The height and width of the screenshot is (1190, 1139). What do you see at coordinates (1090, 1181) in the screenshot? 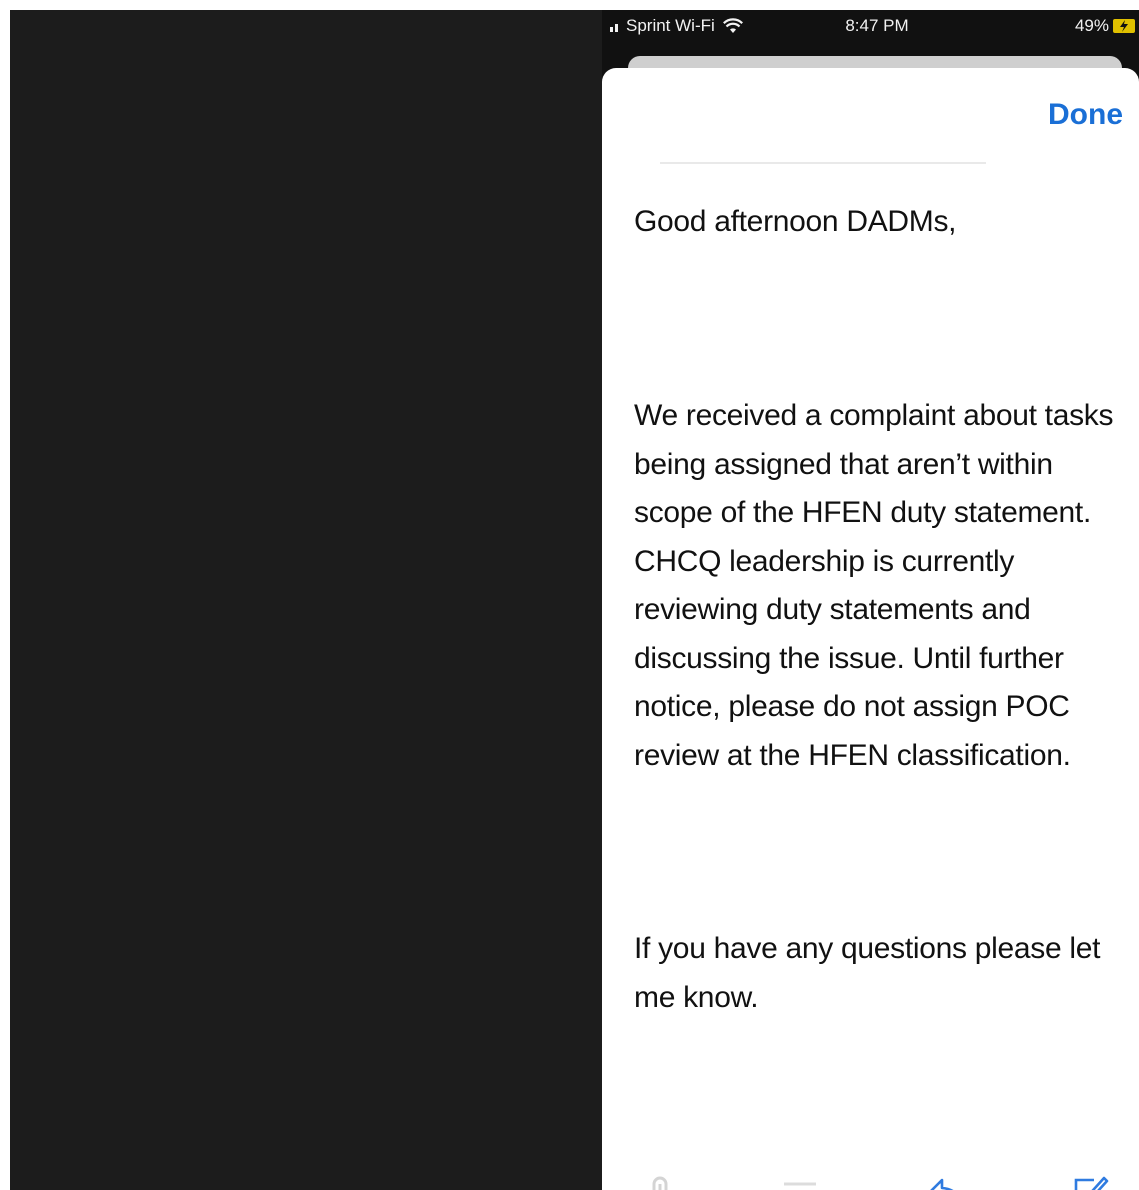
I see `compose-icon` at bounding box center [1090, 1181].